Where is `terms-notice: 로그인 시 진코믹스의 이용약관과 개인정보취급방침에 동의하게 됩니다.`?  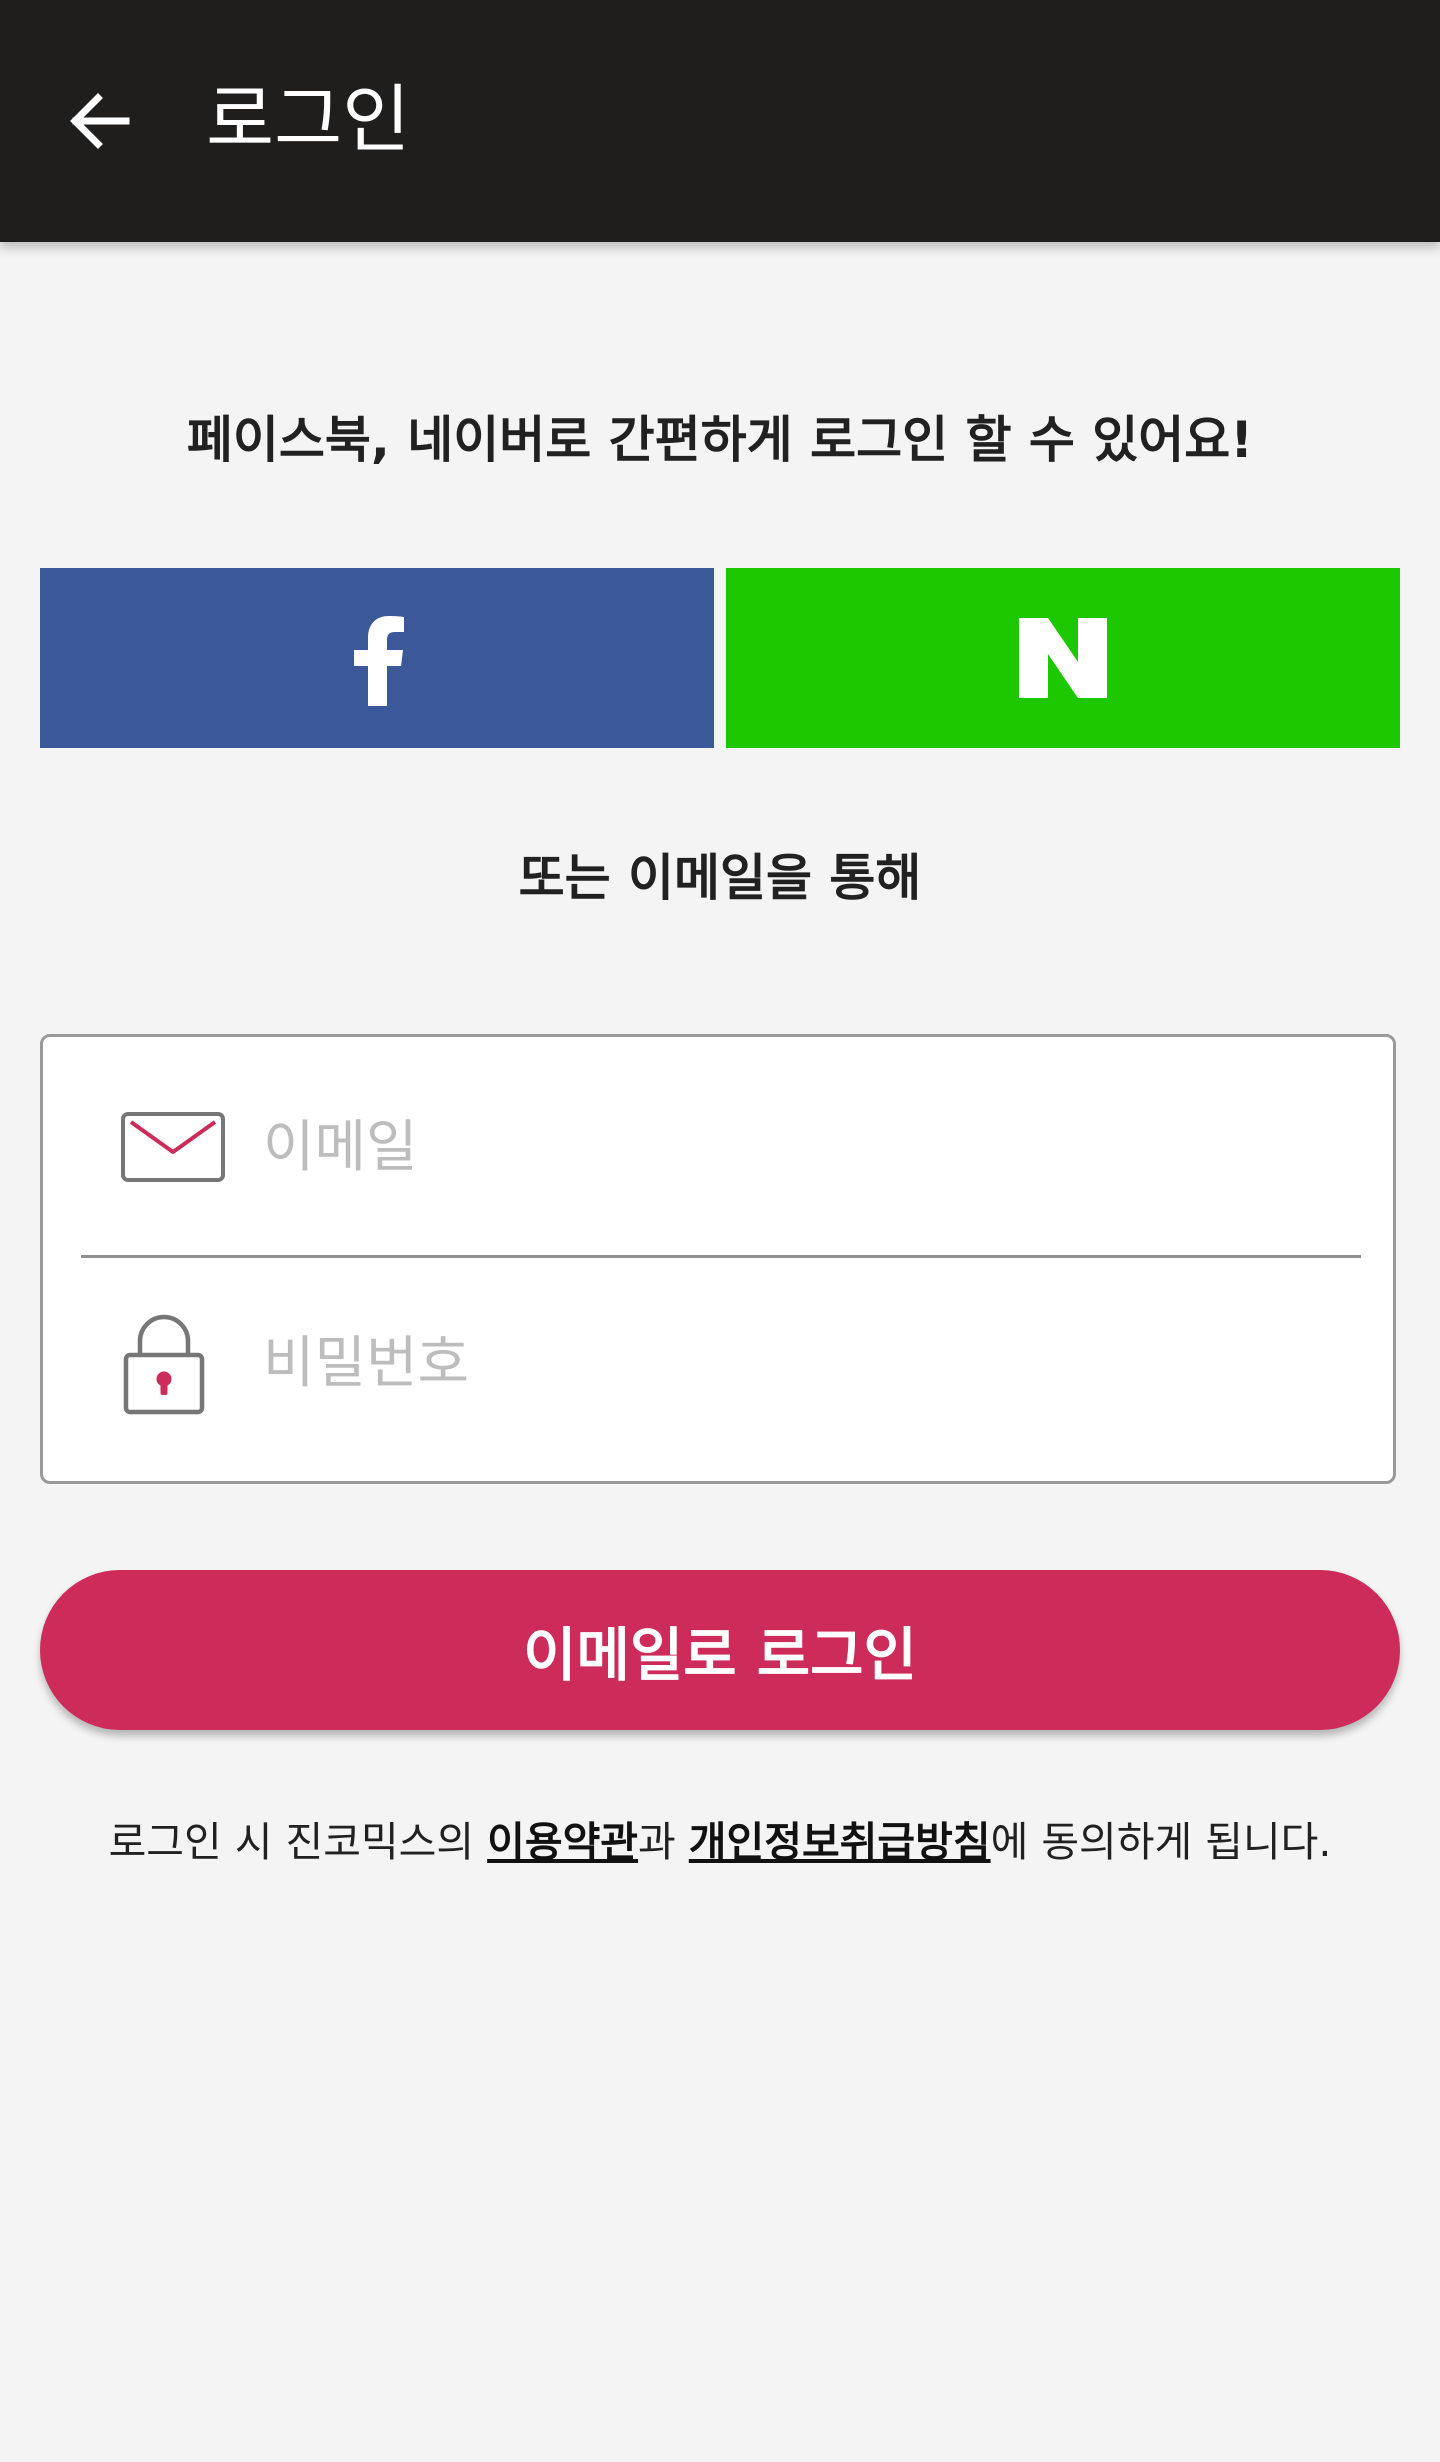
terms-notice: 로그인 시 진코믹스의 이용약관과 개인정보취급방침에 동의하게 됩니다. is located at coordinates (720, 1842).